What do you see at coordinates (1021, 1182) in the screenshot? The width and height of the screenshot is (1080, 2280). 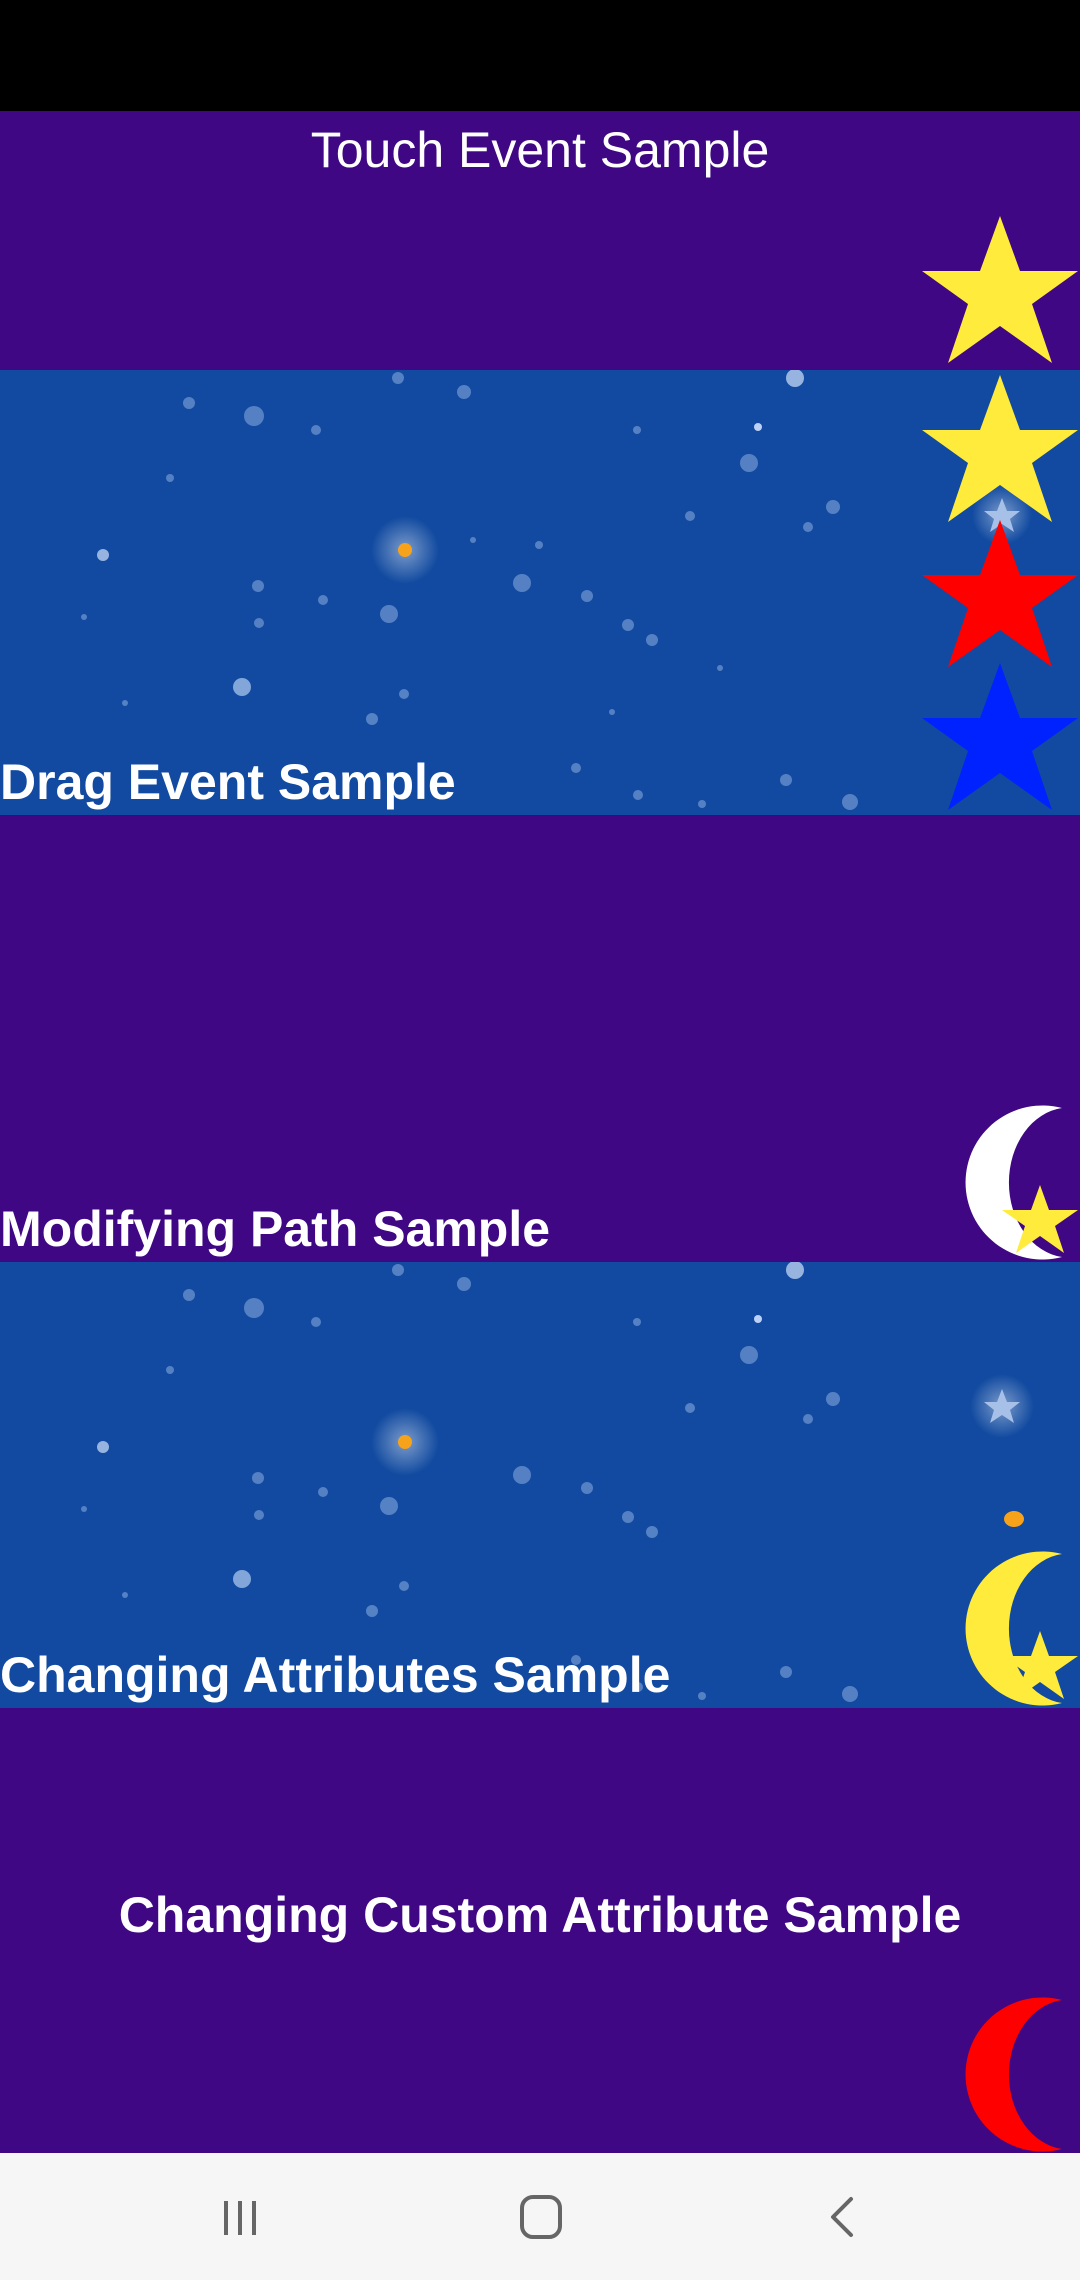 I see `modifying-path-canvas` at bounding box center [1021, 1182].